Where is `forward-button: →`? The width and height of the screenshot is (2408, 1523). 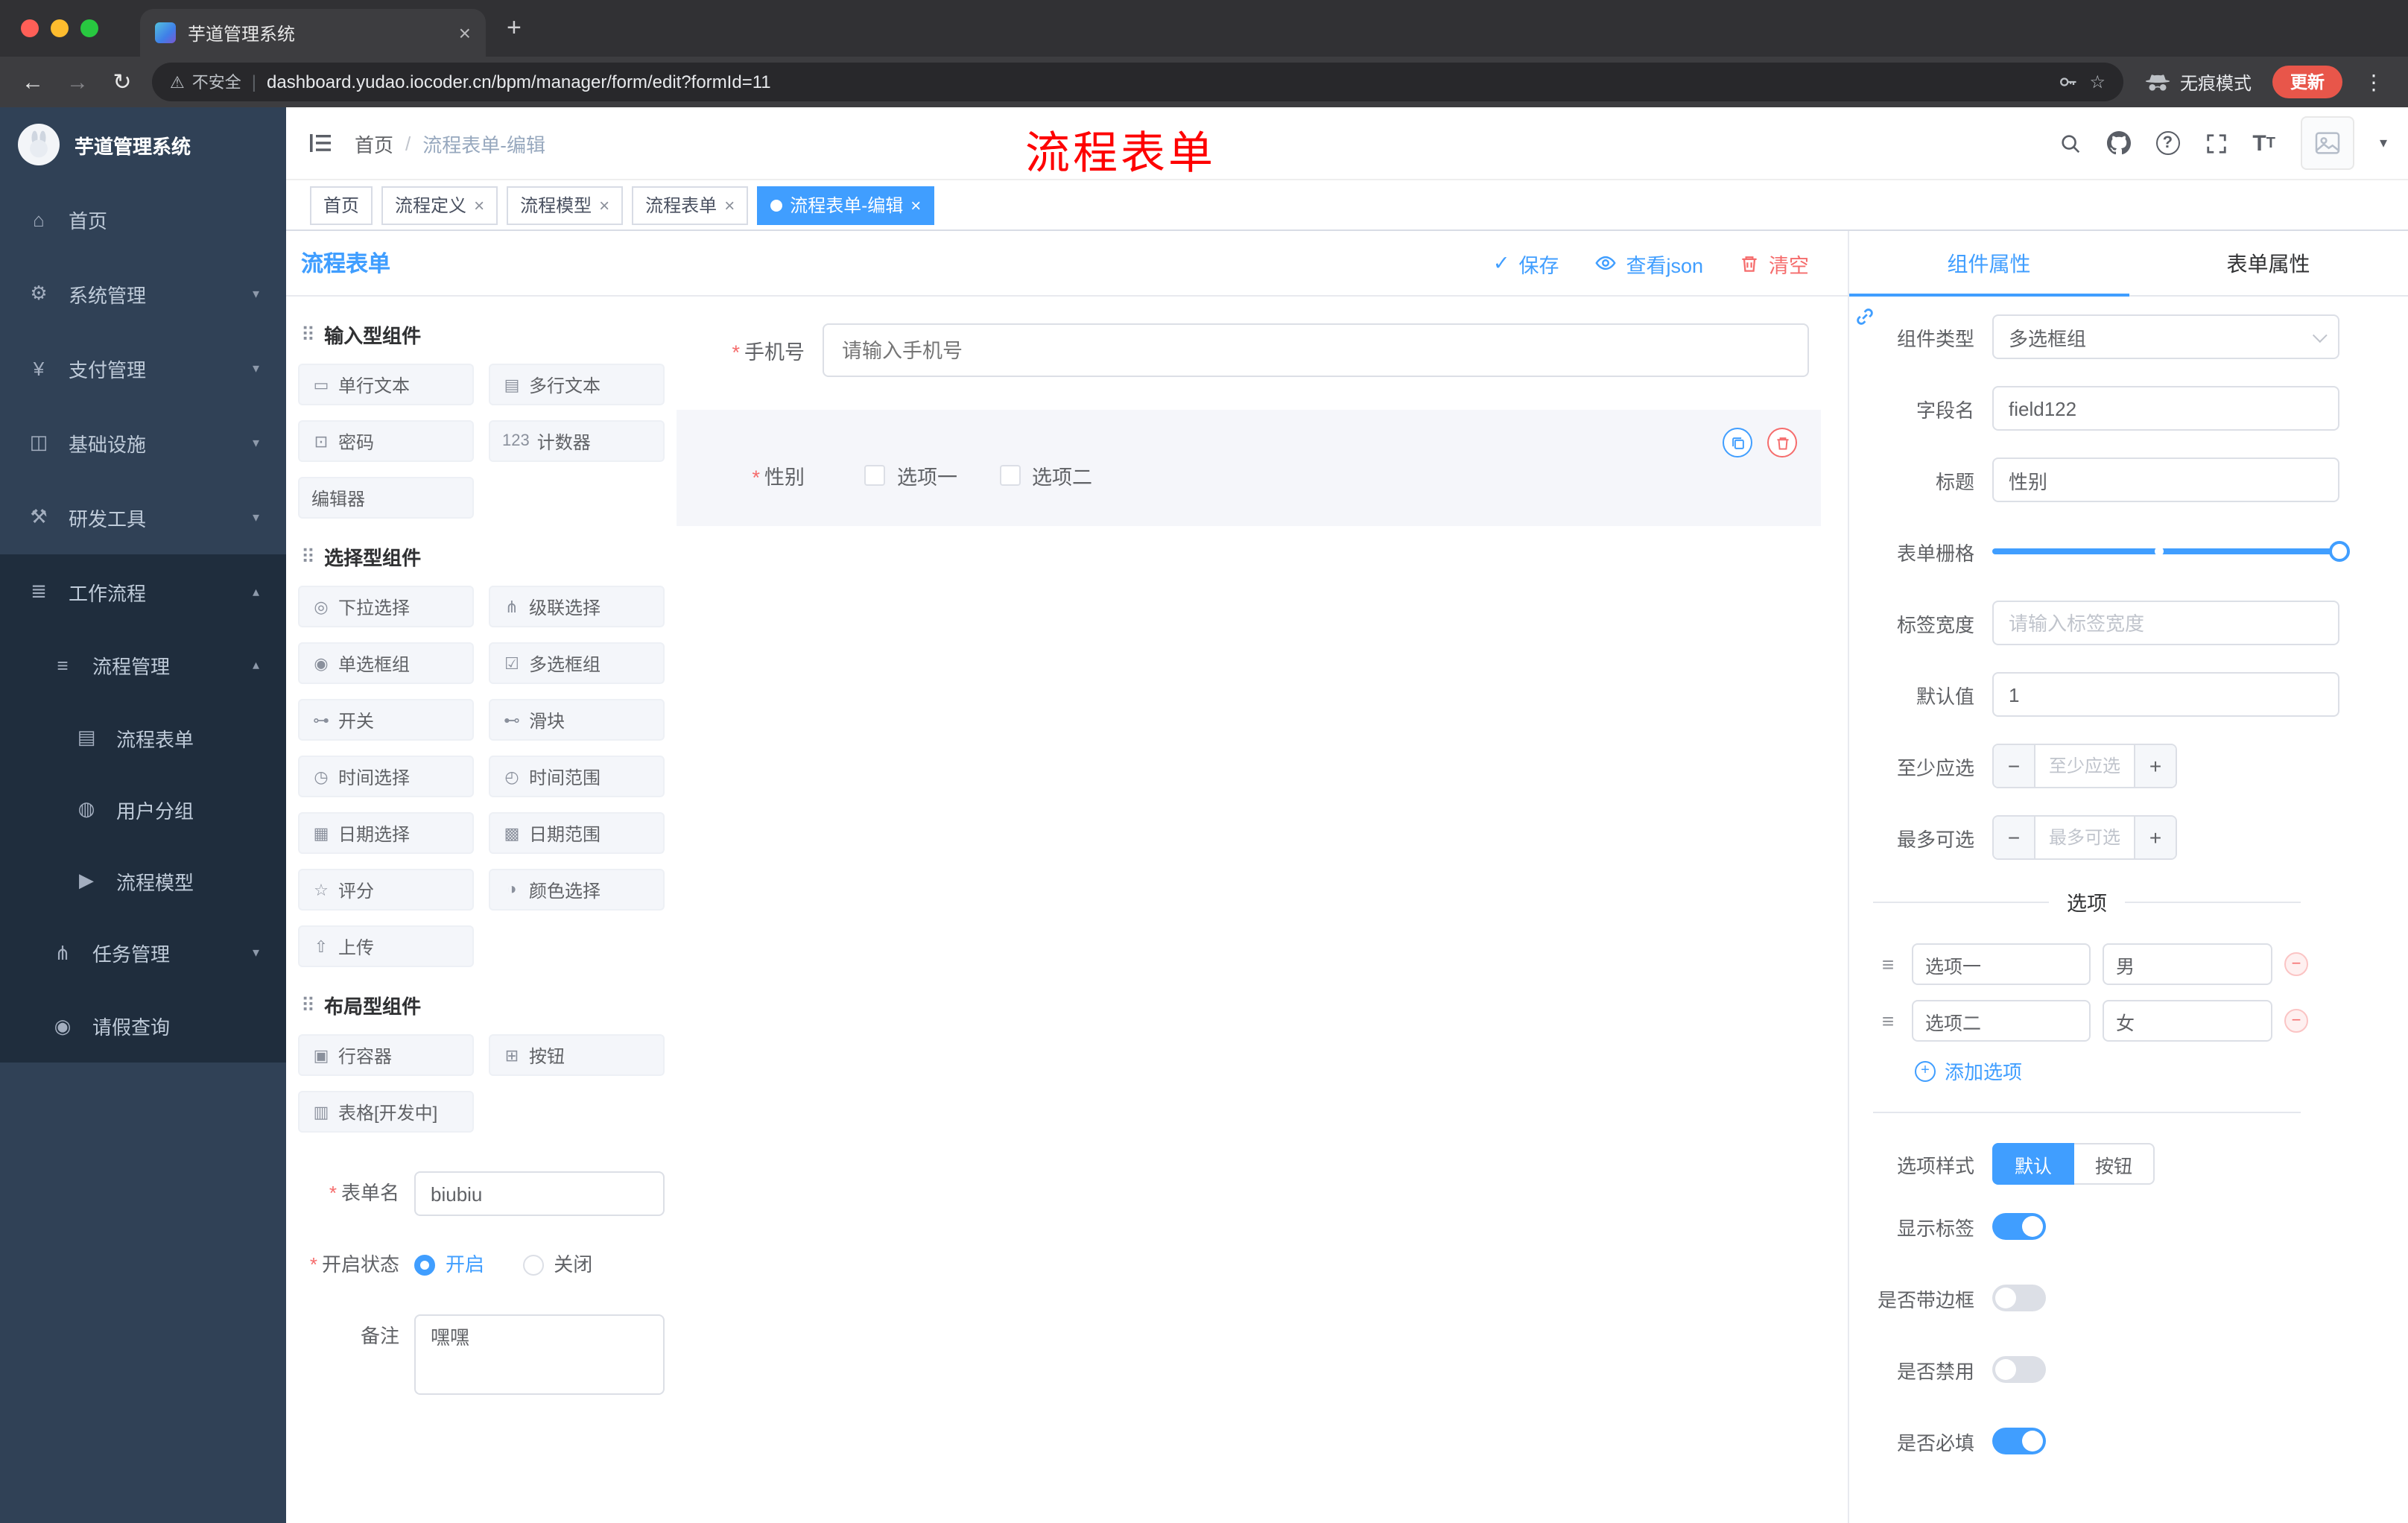
forward-button: → is located at coordinates (77, 82).